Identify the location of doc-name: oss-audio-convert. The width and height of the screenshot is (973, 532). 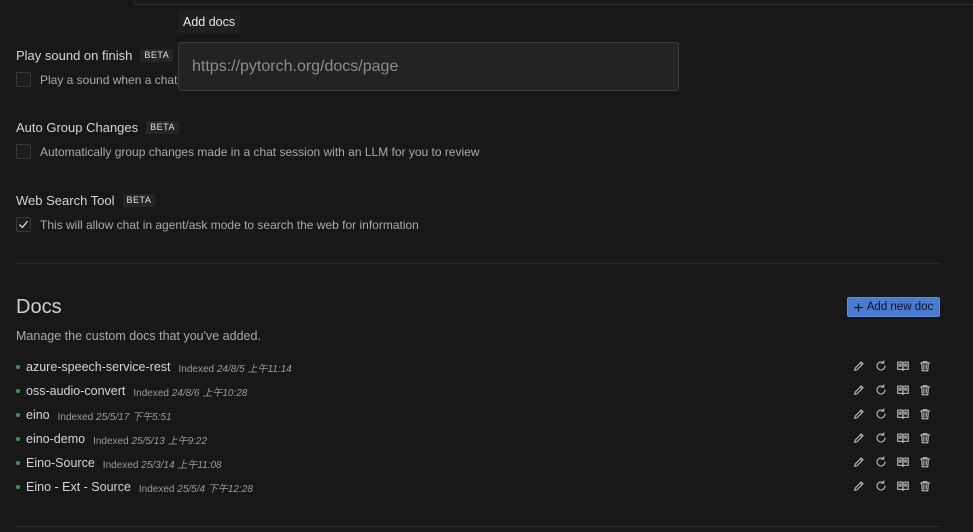
(76, 391).